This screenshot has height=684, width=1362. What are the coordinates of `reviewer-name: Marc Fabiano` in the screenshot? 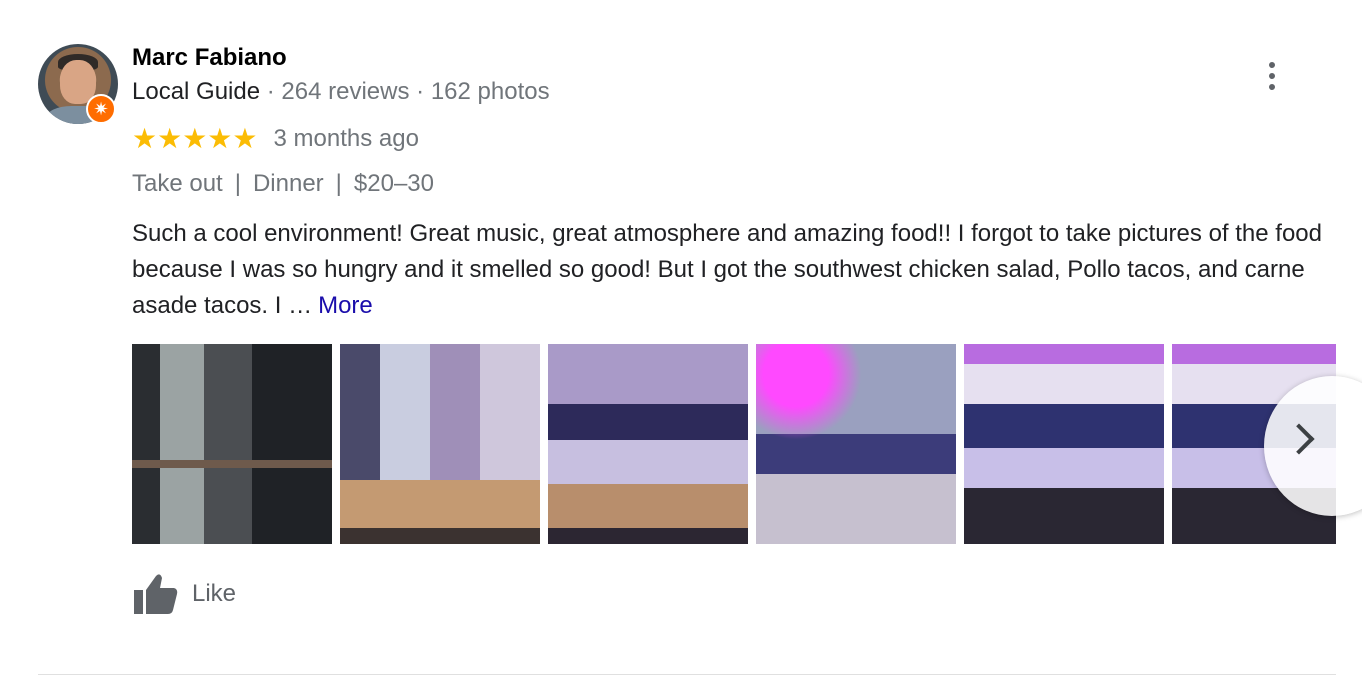 It's located at (209, 58).